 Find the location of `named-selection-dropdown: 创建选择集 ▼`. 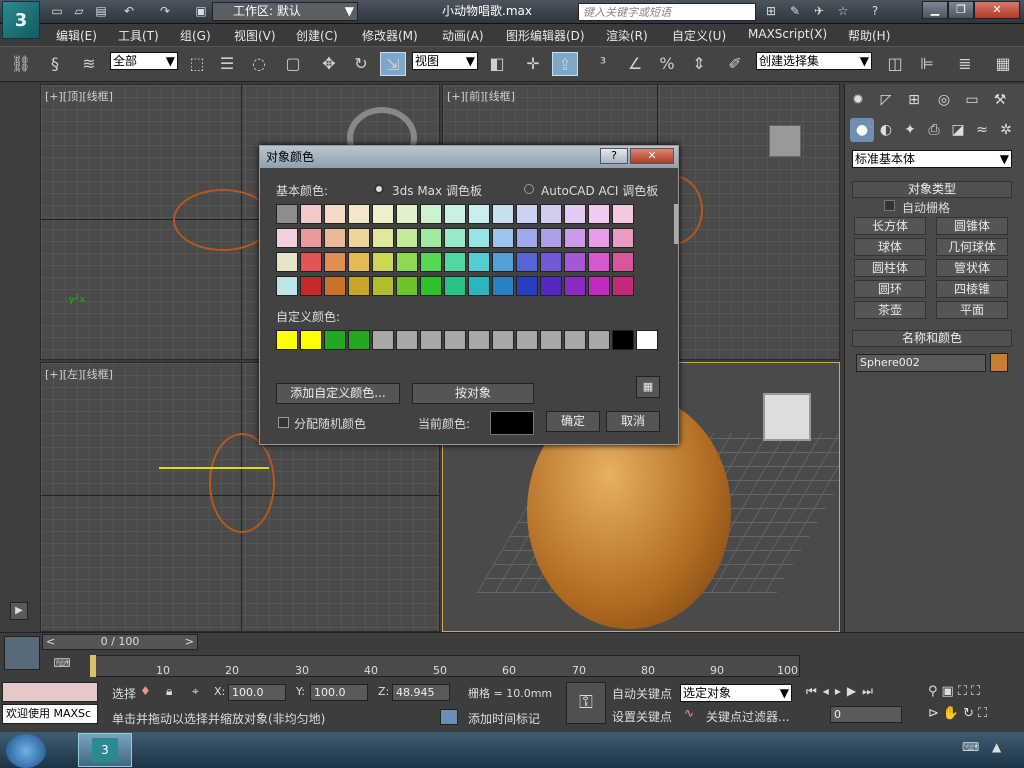

named-selection-dropdown: 创建选择集 ▼ is located at coordinates (814, 61).